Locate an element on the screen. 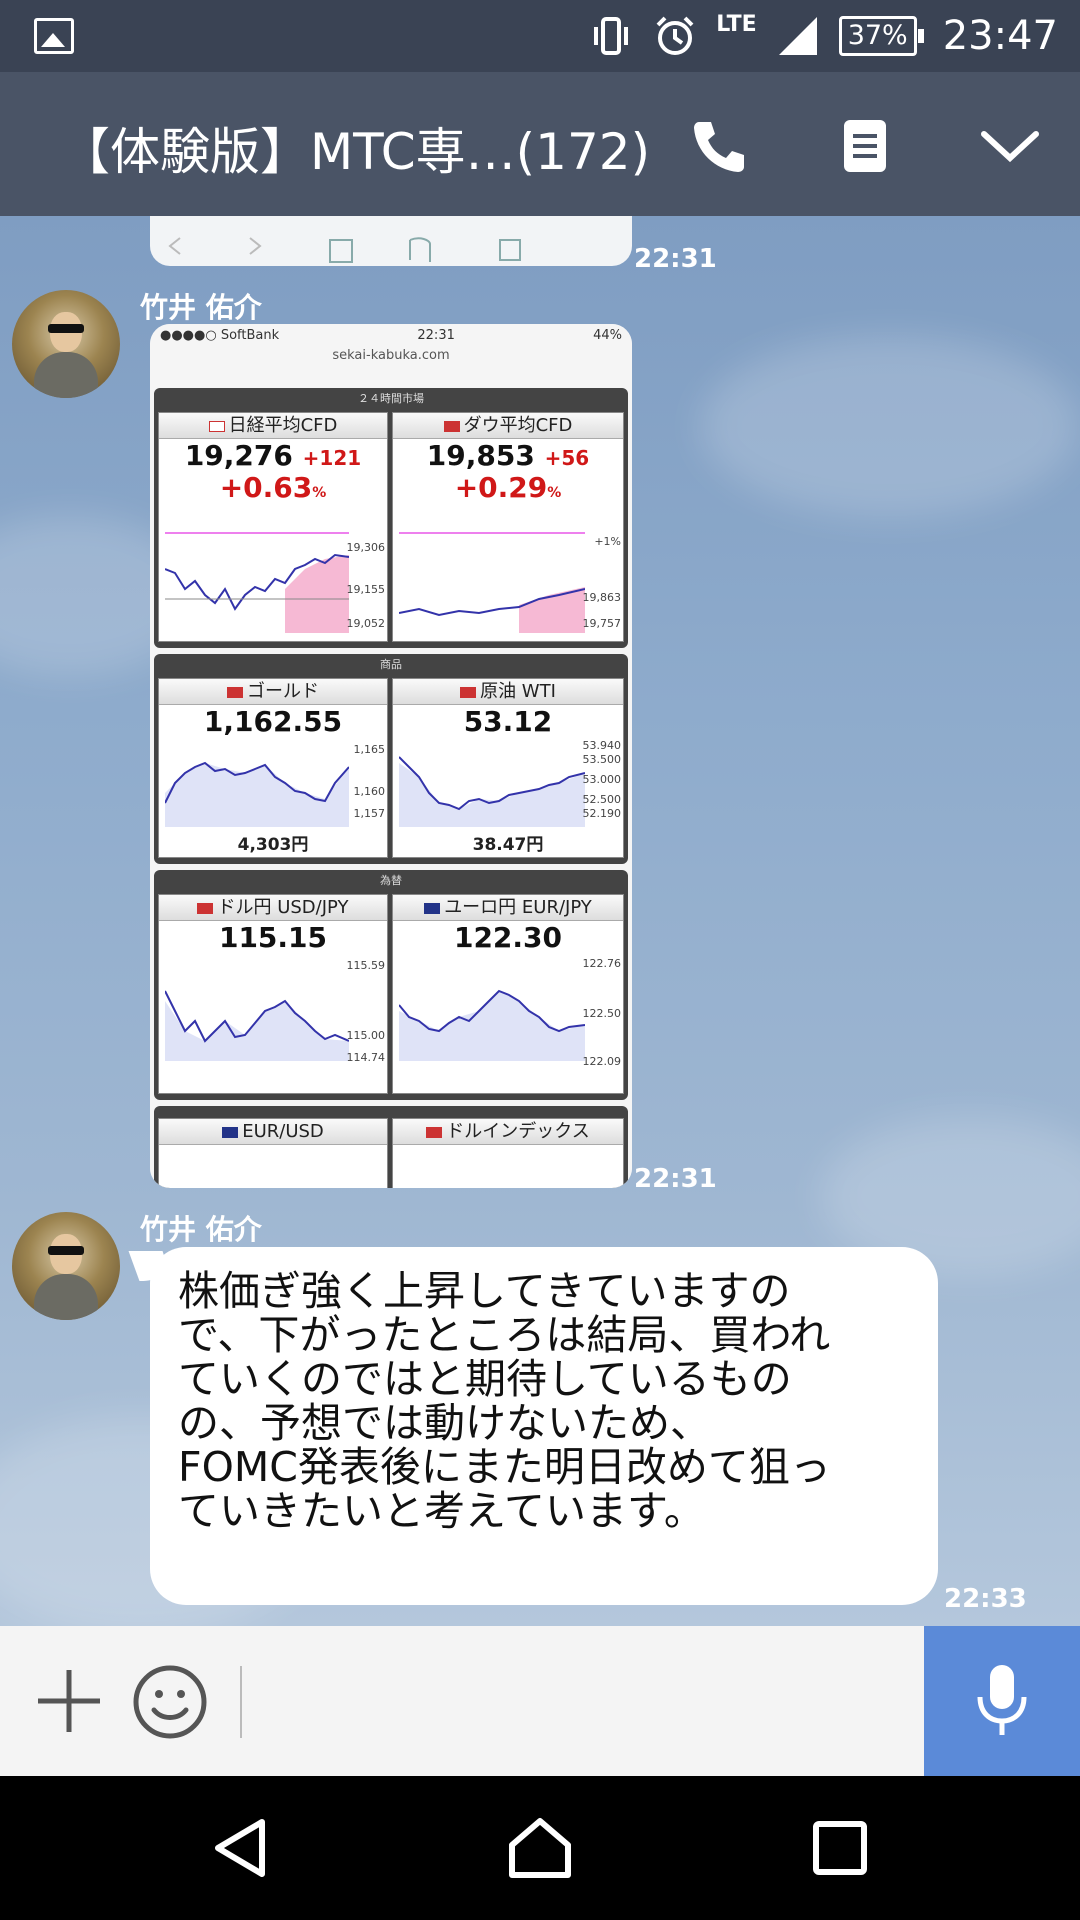 The height and width of the screenshot is (1920, 1080). image-message-previous is located at coordinates (391, 241).